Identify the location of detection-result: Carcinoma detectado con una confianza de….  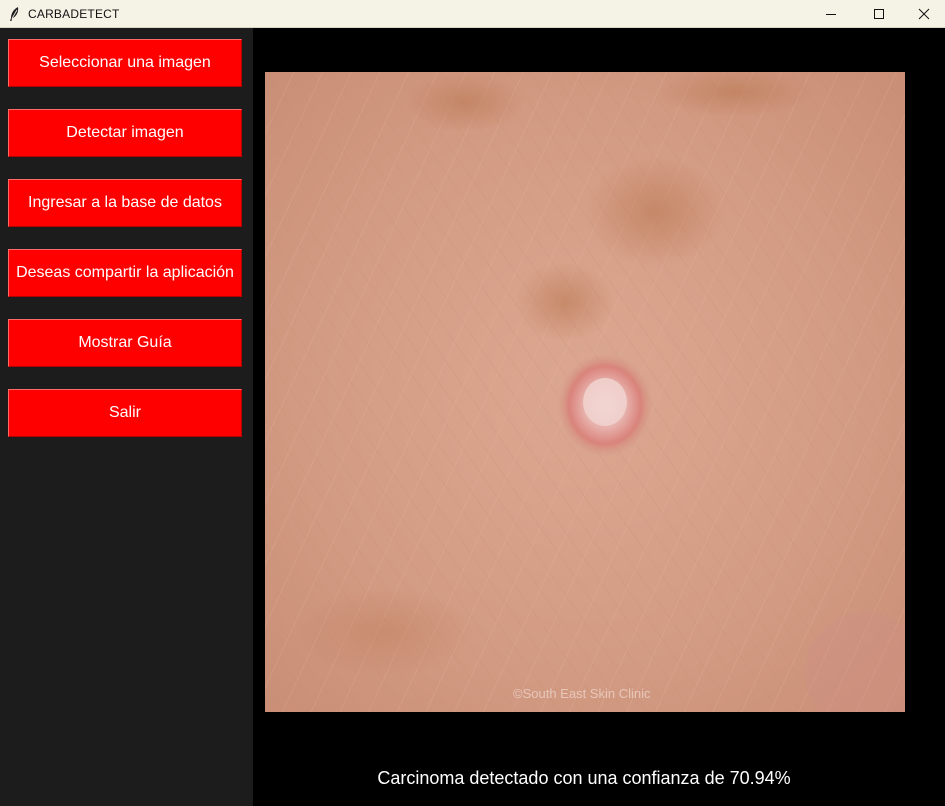
(584, 778).